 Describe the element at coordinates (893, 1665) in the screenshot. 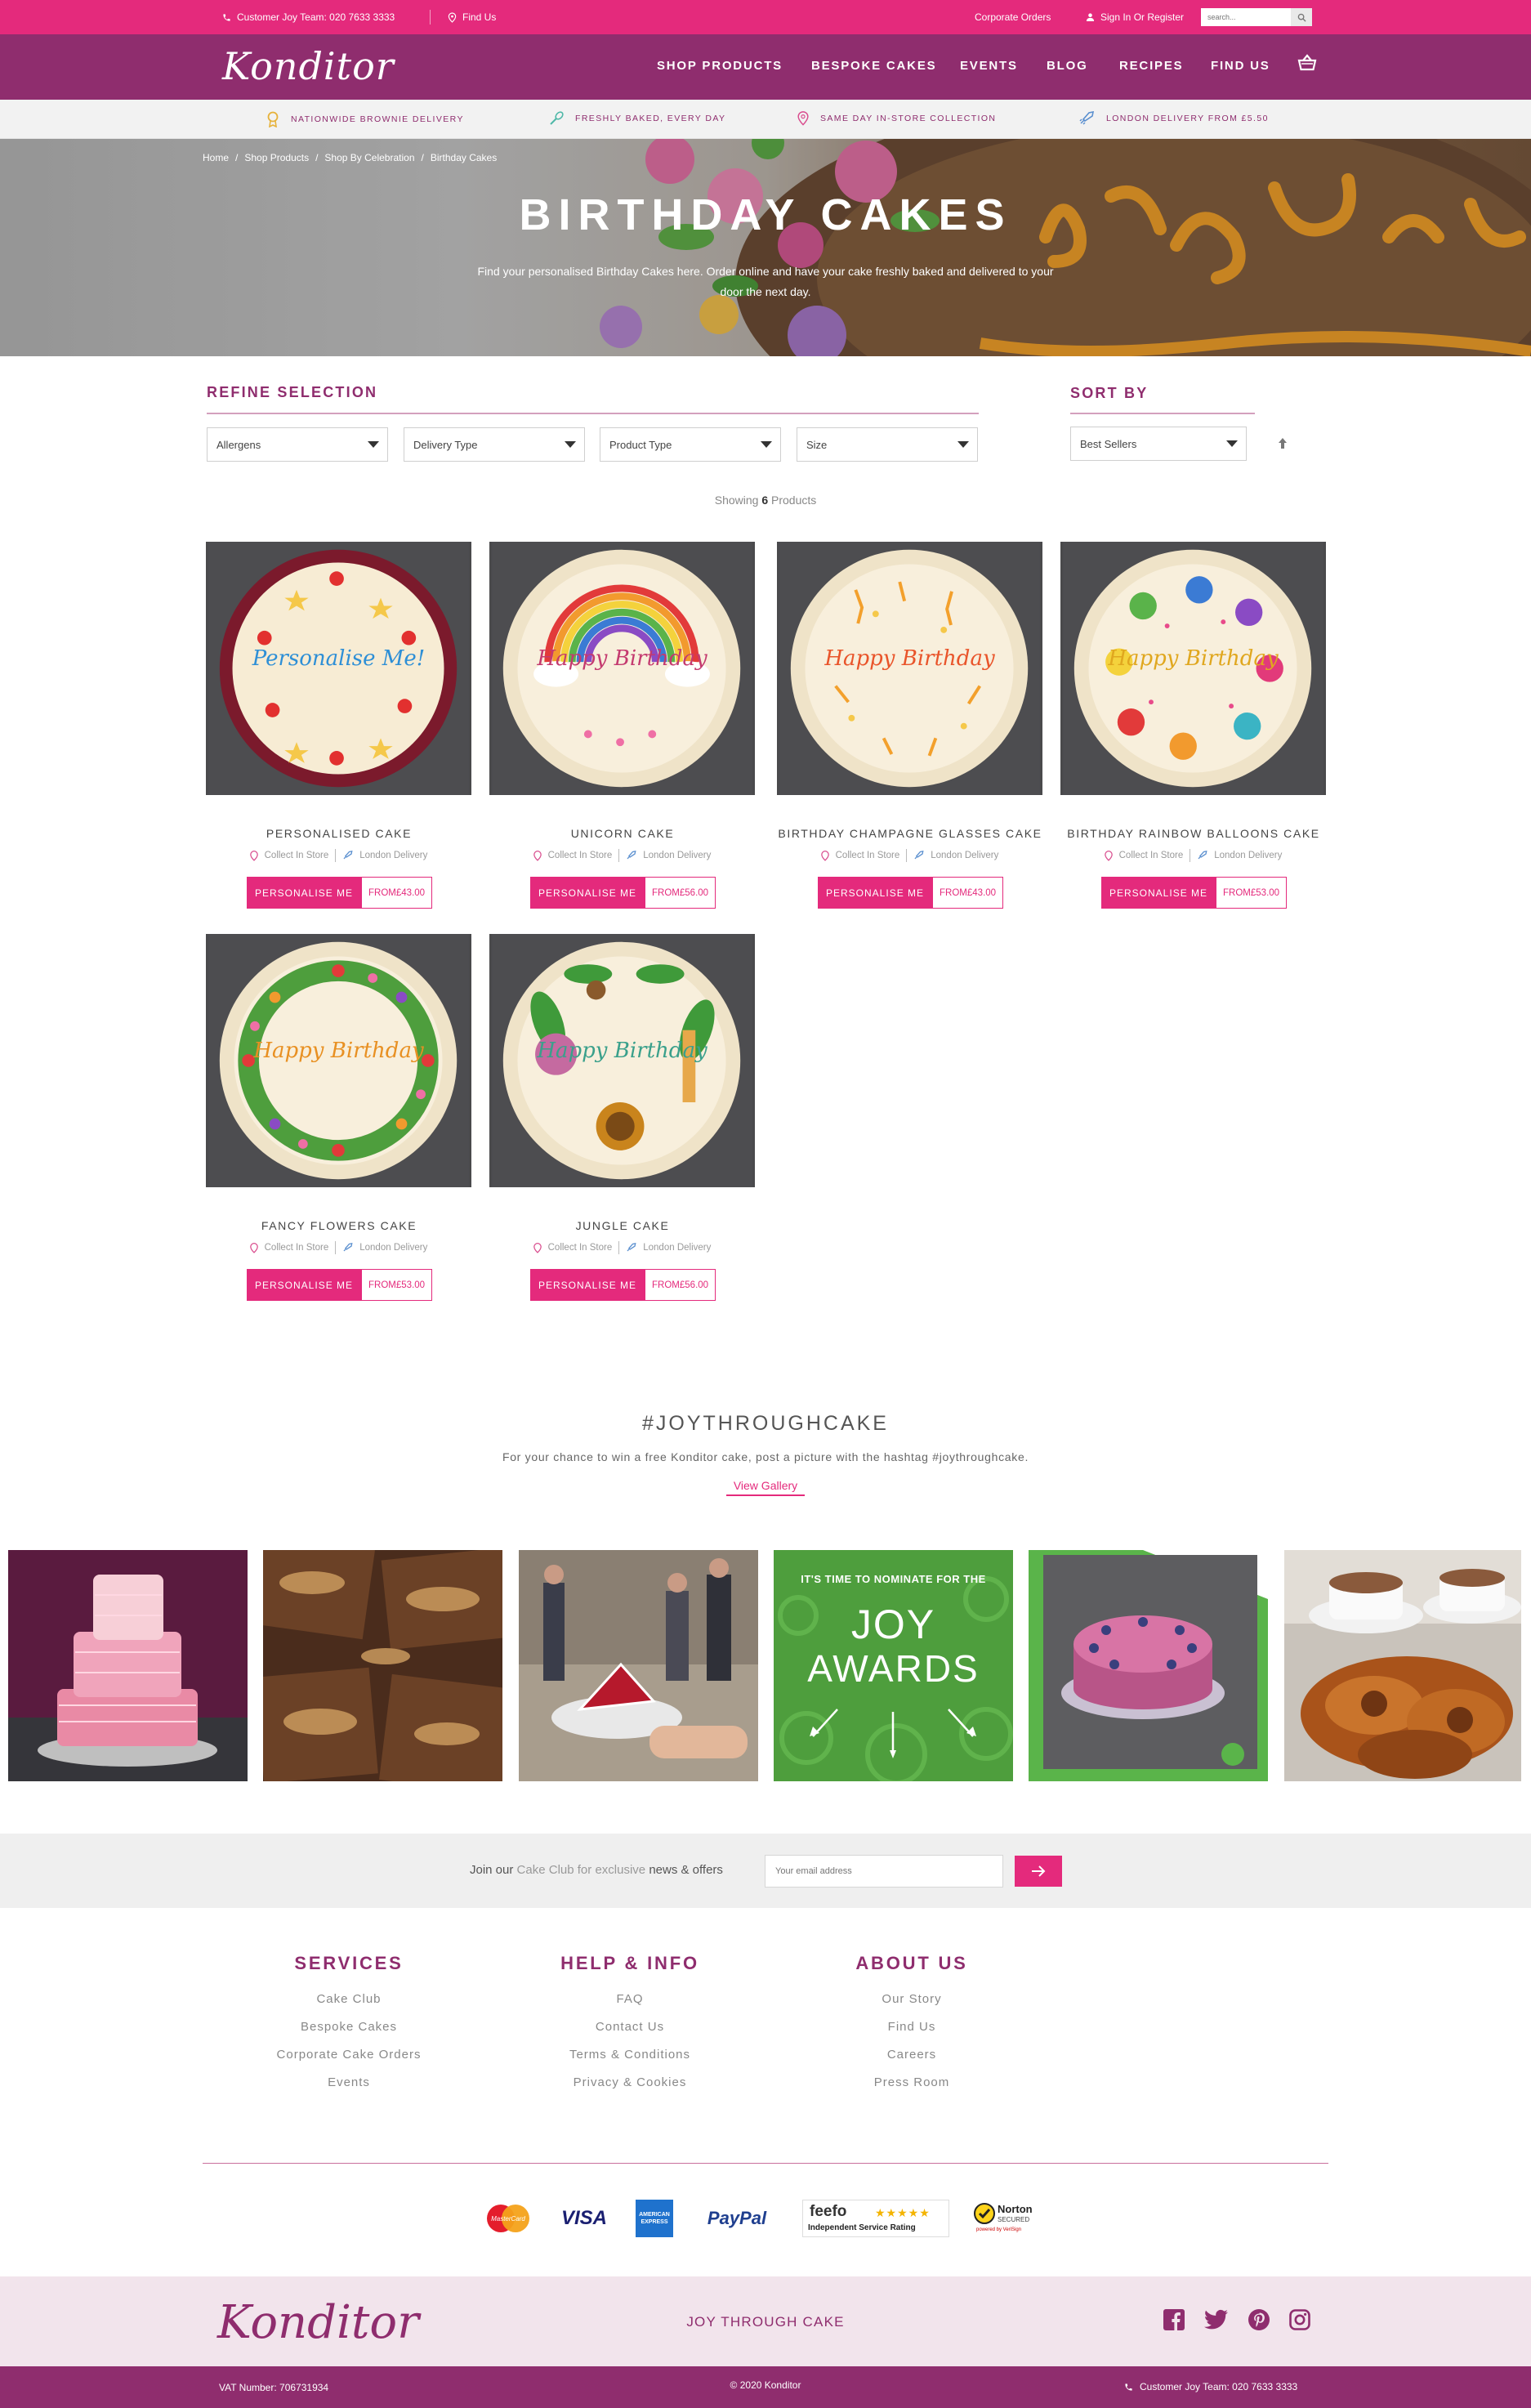

I see `gallery-joy-awards: IT'S TIME TO NOMINATE FOR THE JOY AWARDS` at that location.